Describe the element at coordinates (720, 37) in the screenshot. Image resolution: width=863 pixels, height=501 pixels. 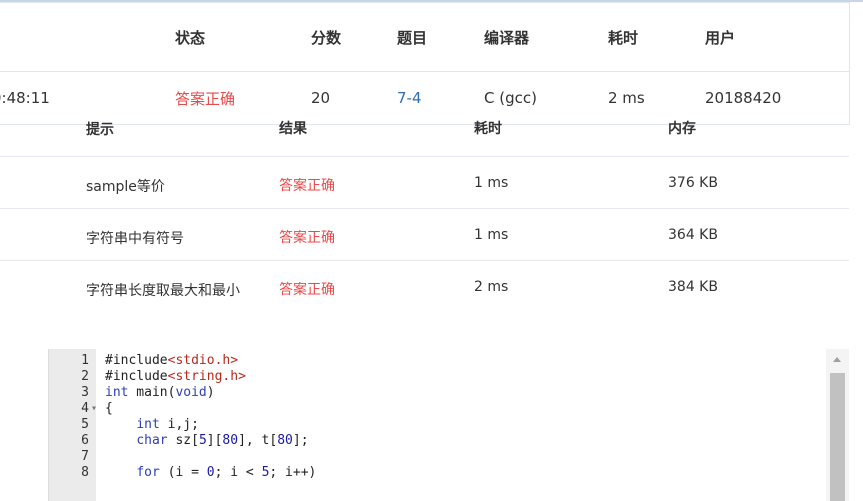
I see `header-user: 用户` at that location.